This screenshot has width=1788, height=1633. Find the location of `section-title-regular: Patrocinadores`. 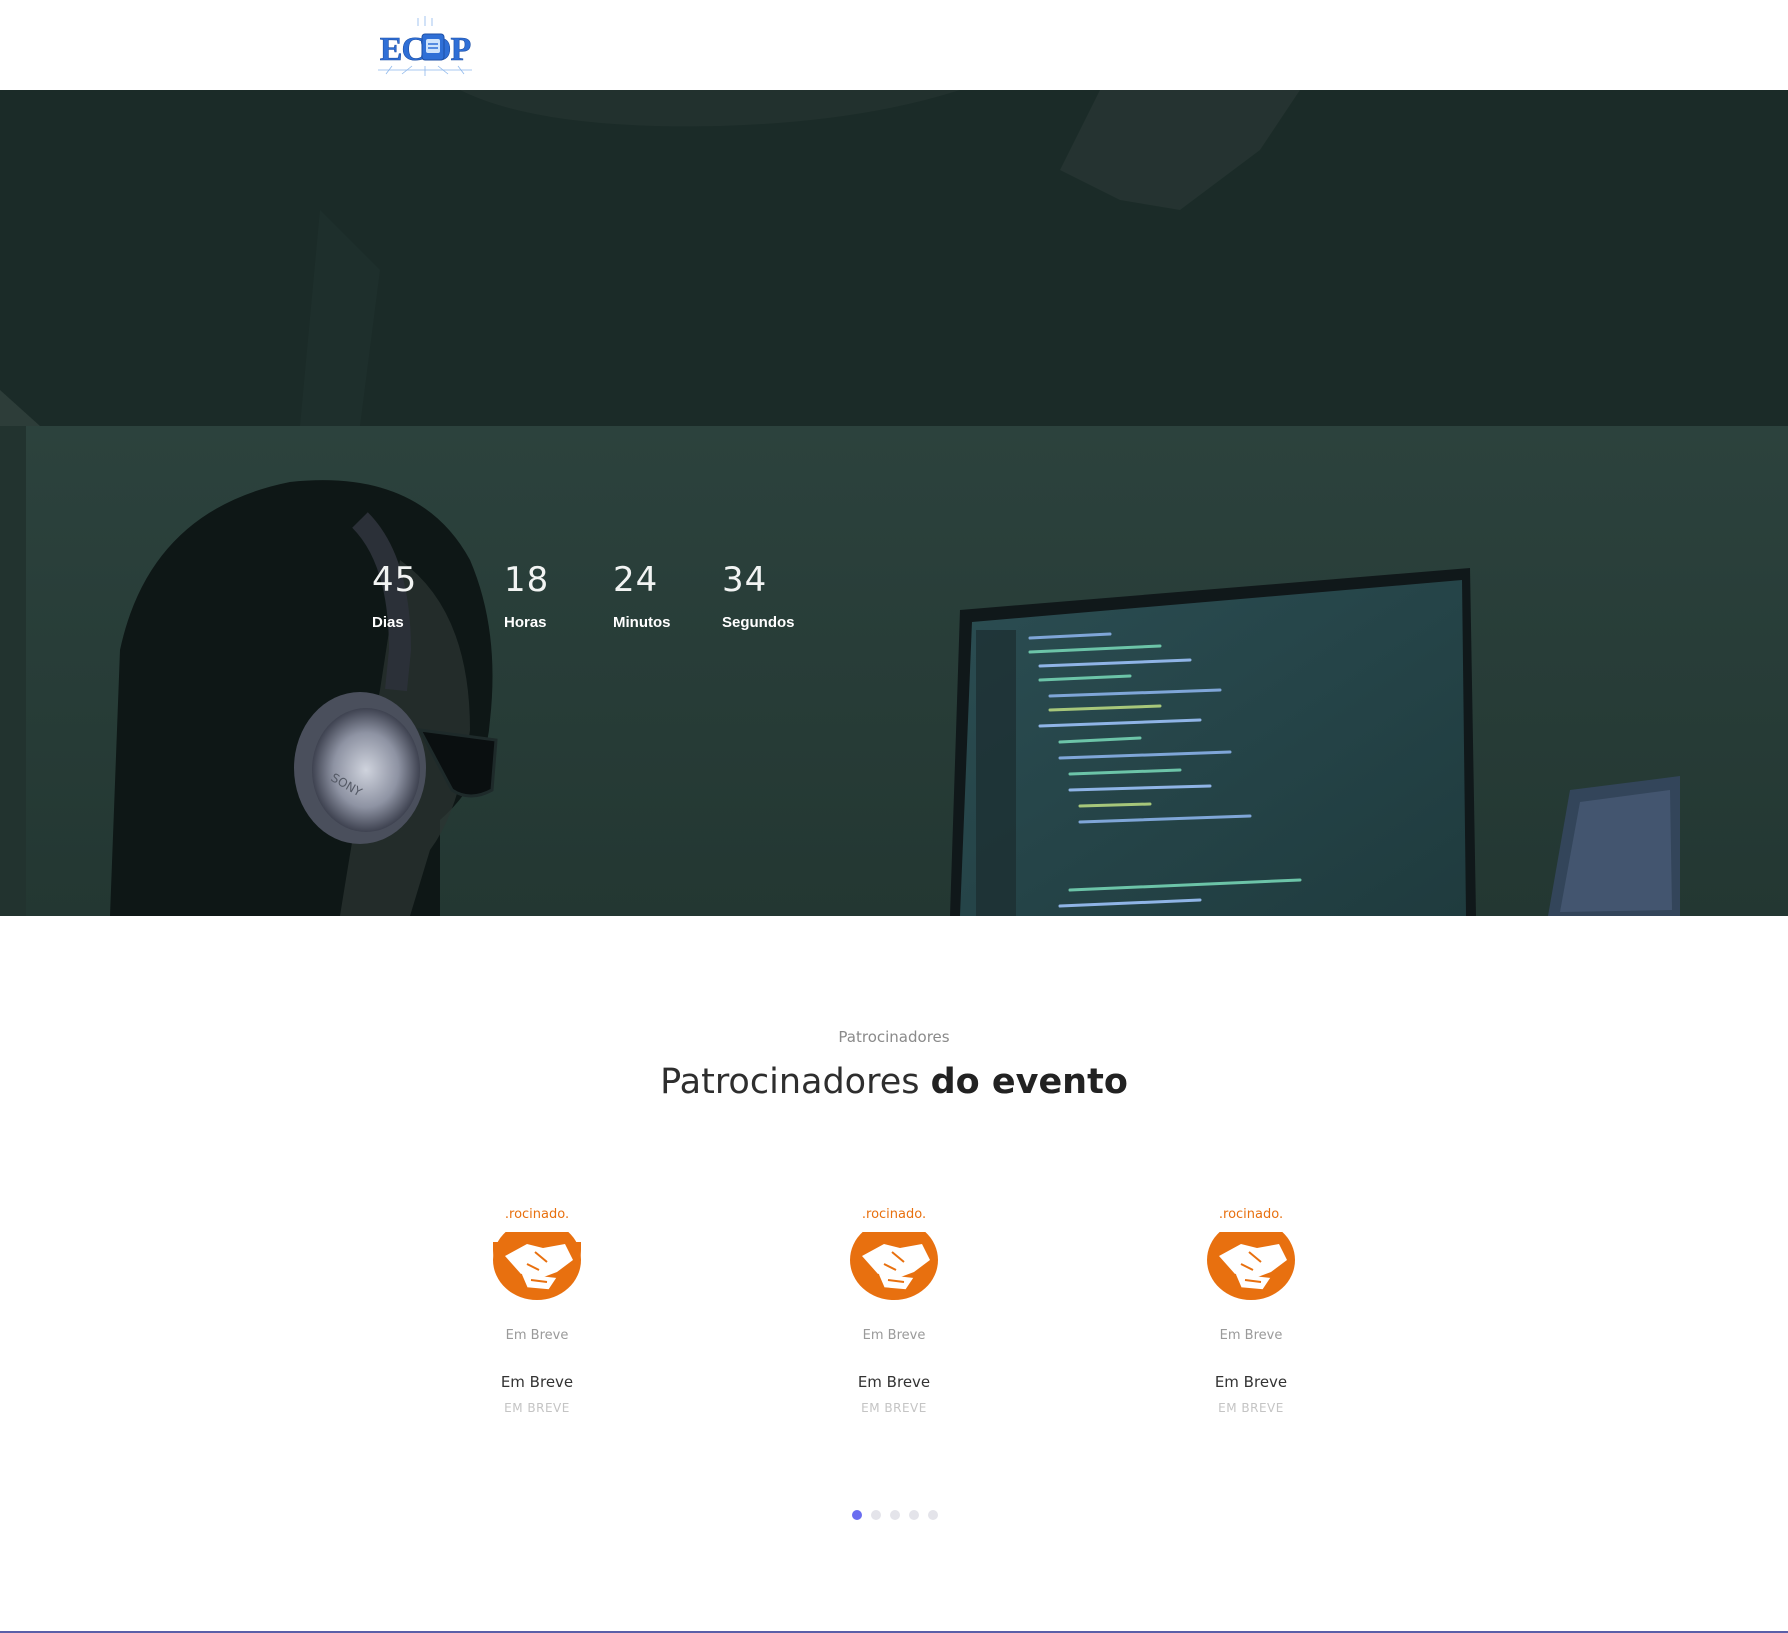

section-title-regular: Patrocinadores is located at coordinates (790, 1082).